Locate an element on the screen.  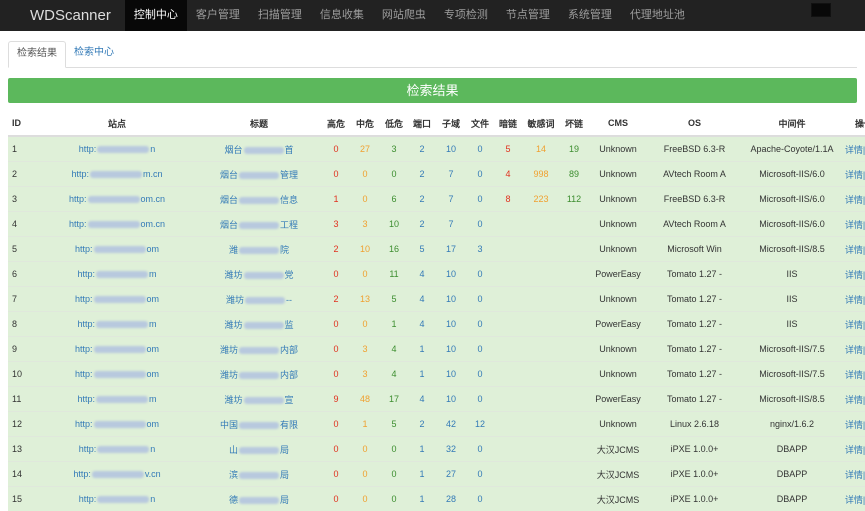
nav-item-scan: 扫描管理 is located at coordinates (280, 15).